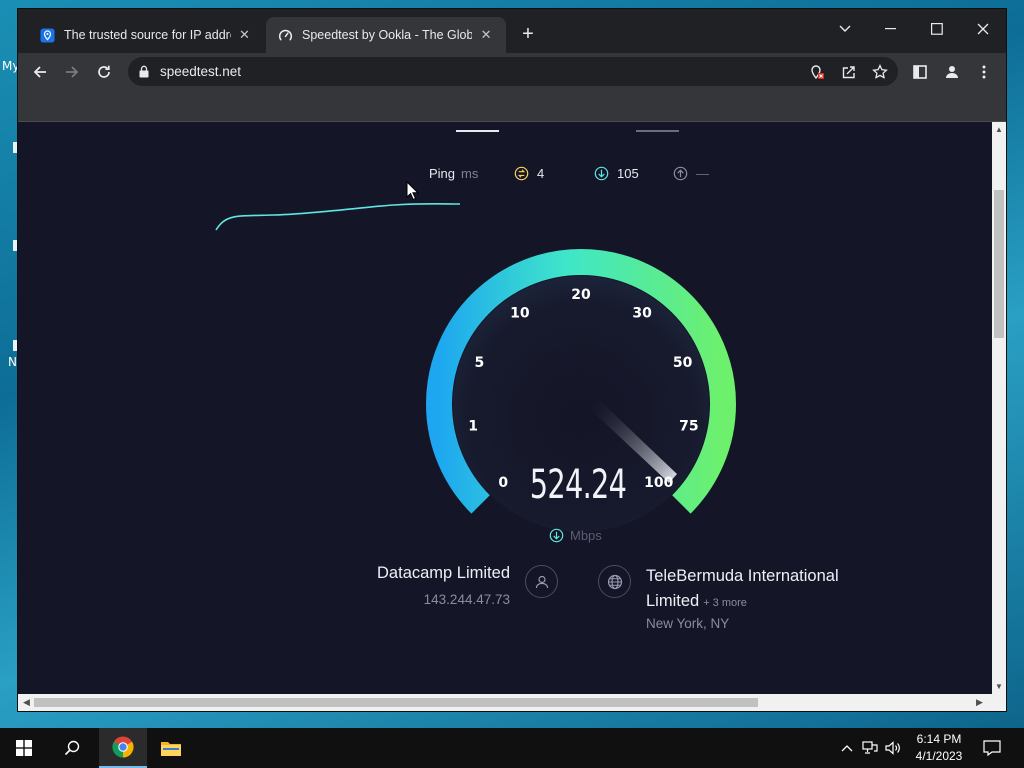 The height and width of the screenshot is (768, 1024). I want to click on minimize-icon, so click(890, 29).